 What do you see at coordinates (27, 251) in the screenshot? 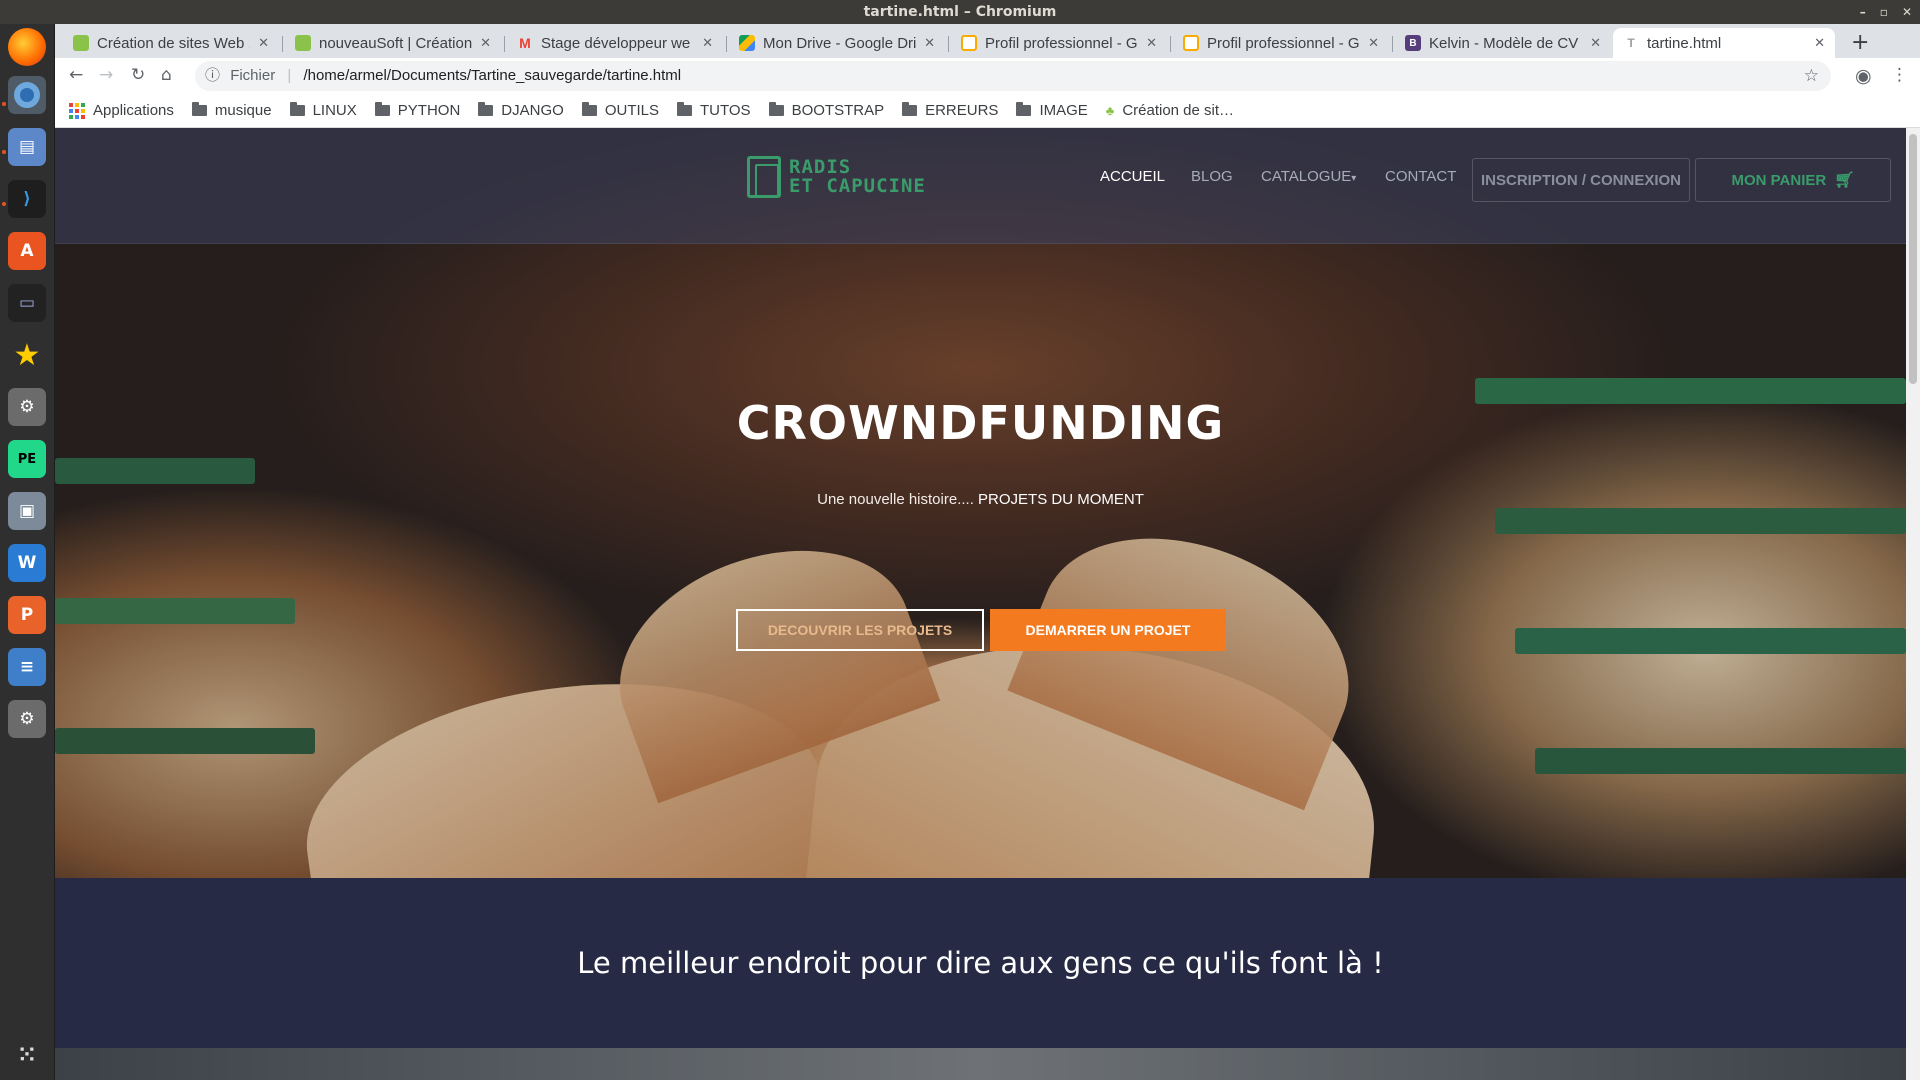
I see `software-center-icon: A` at bounding box center [27, 251].